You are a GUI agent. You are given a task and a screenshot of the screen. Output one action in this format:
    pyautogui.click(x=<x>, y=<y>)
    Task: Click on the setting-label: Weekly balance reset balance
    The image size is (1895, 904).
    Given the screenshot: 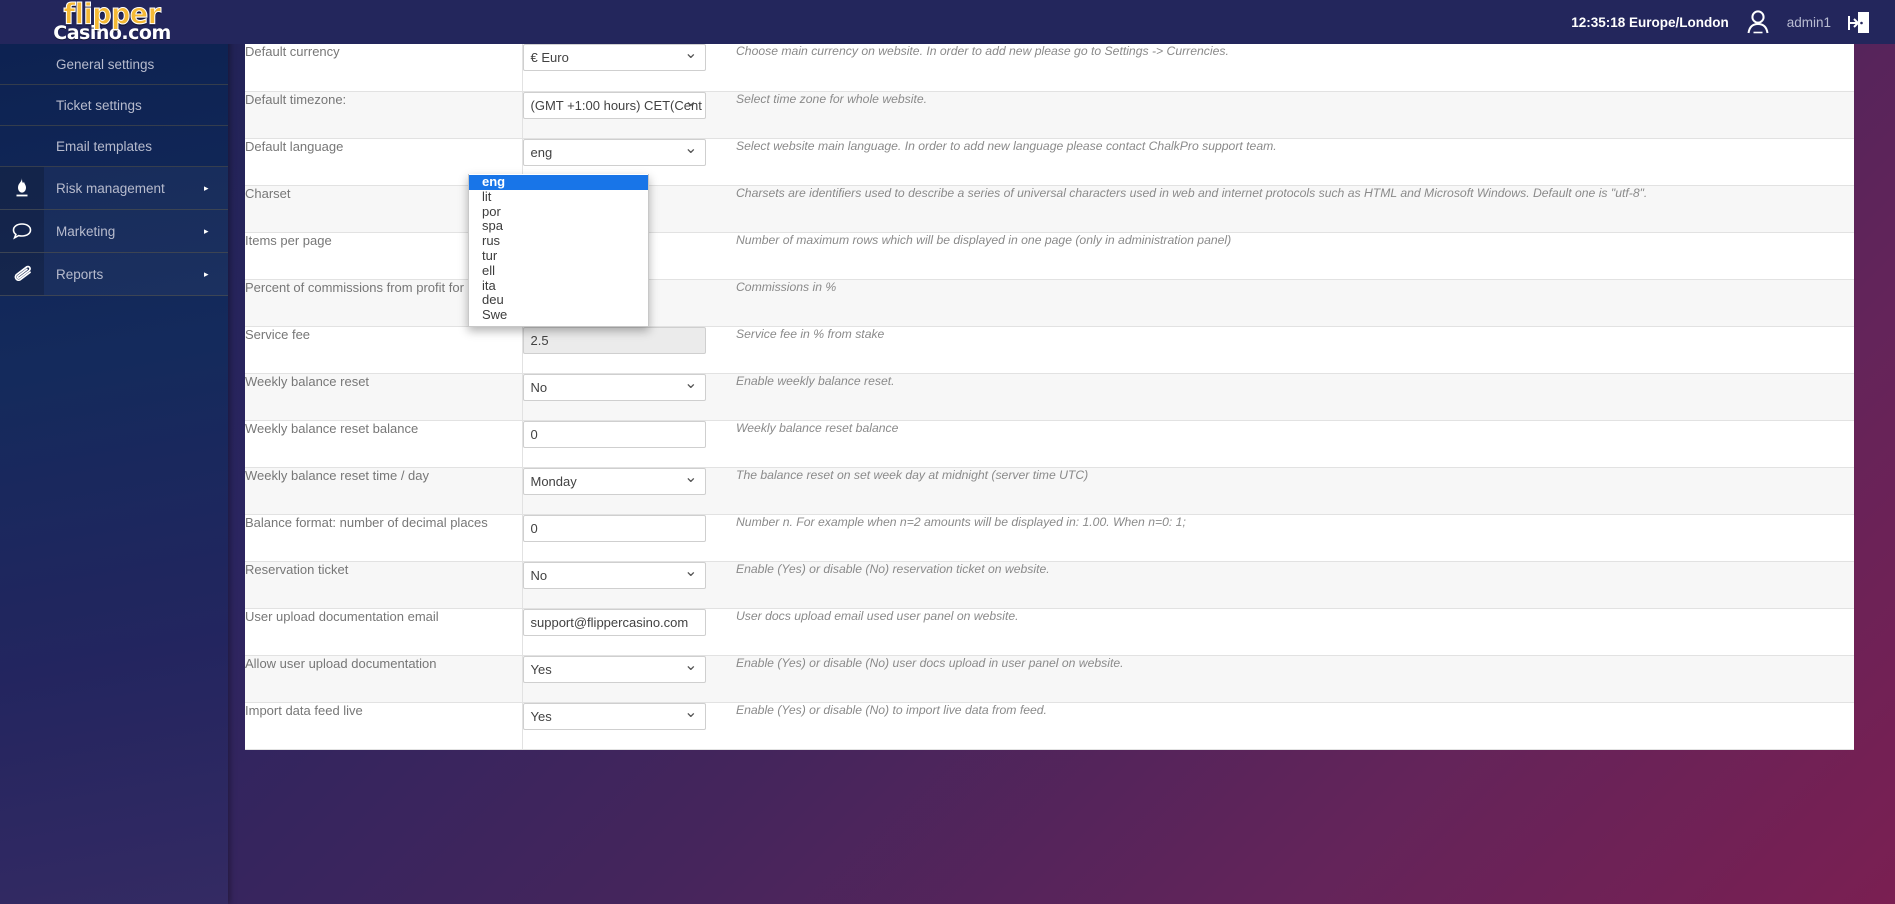 What is the action you would take?
    pyautogui.click(x=384, y=444)
    